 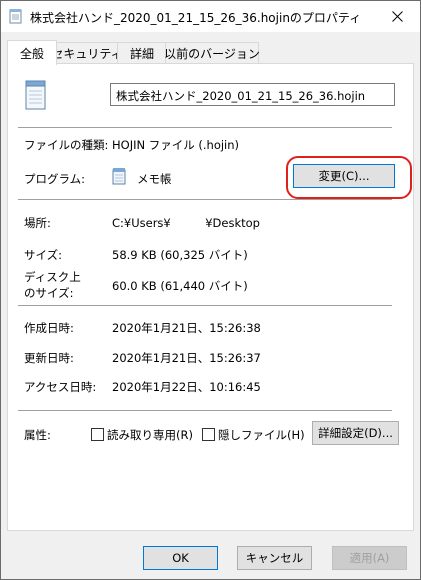 I want to click on modified-label: 更新日時:, so click(x=49, y=358).